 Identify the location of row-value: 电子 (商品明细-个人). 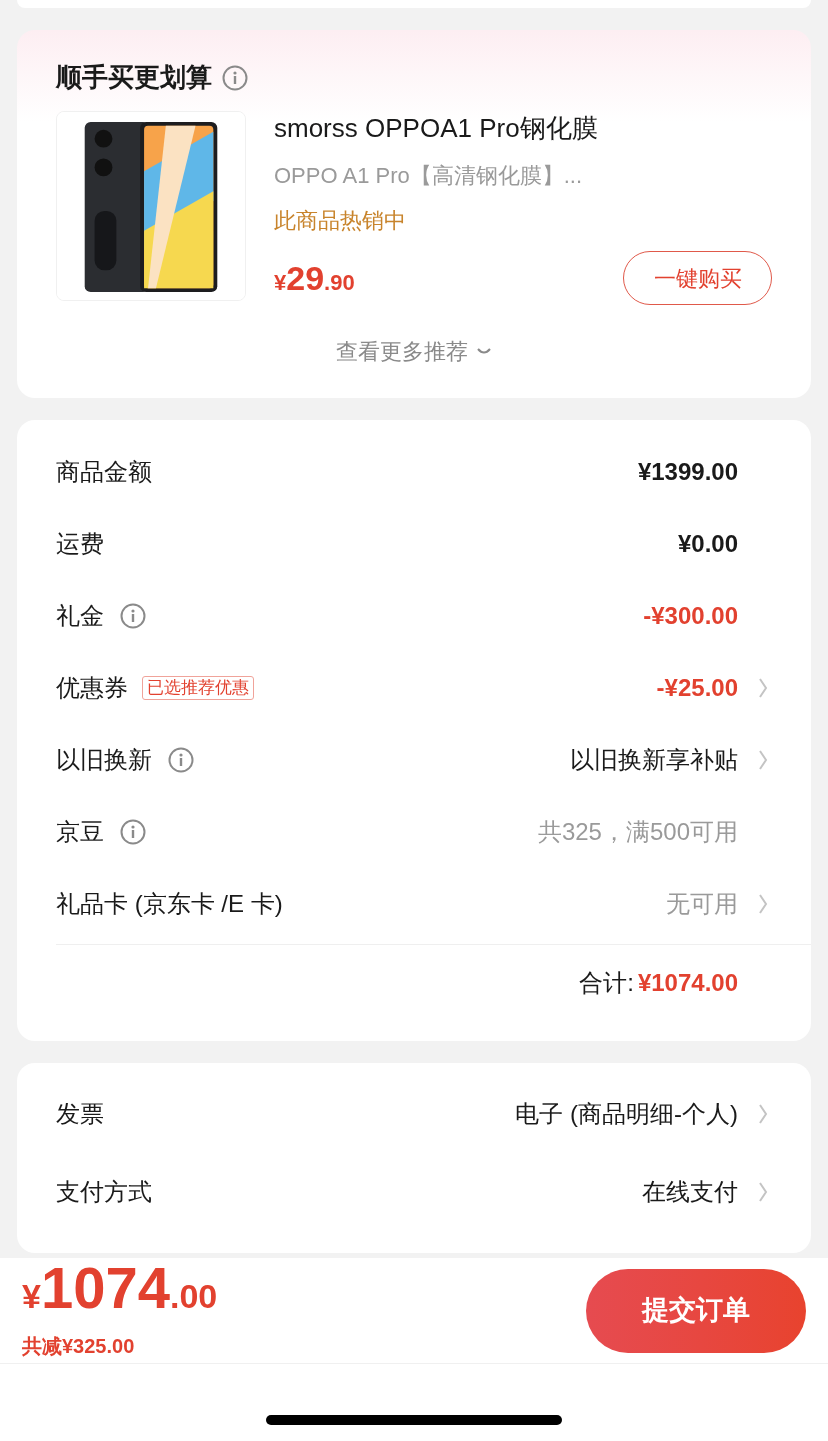
(626, 1114).